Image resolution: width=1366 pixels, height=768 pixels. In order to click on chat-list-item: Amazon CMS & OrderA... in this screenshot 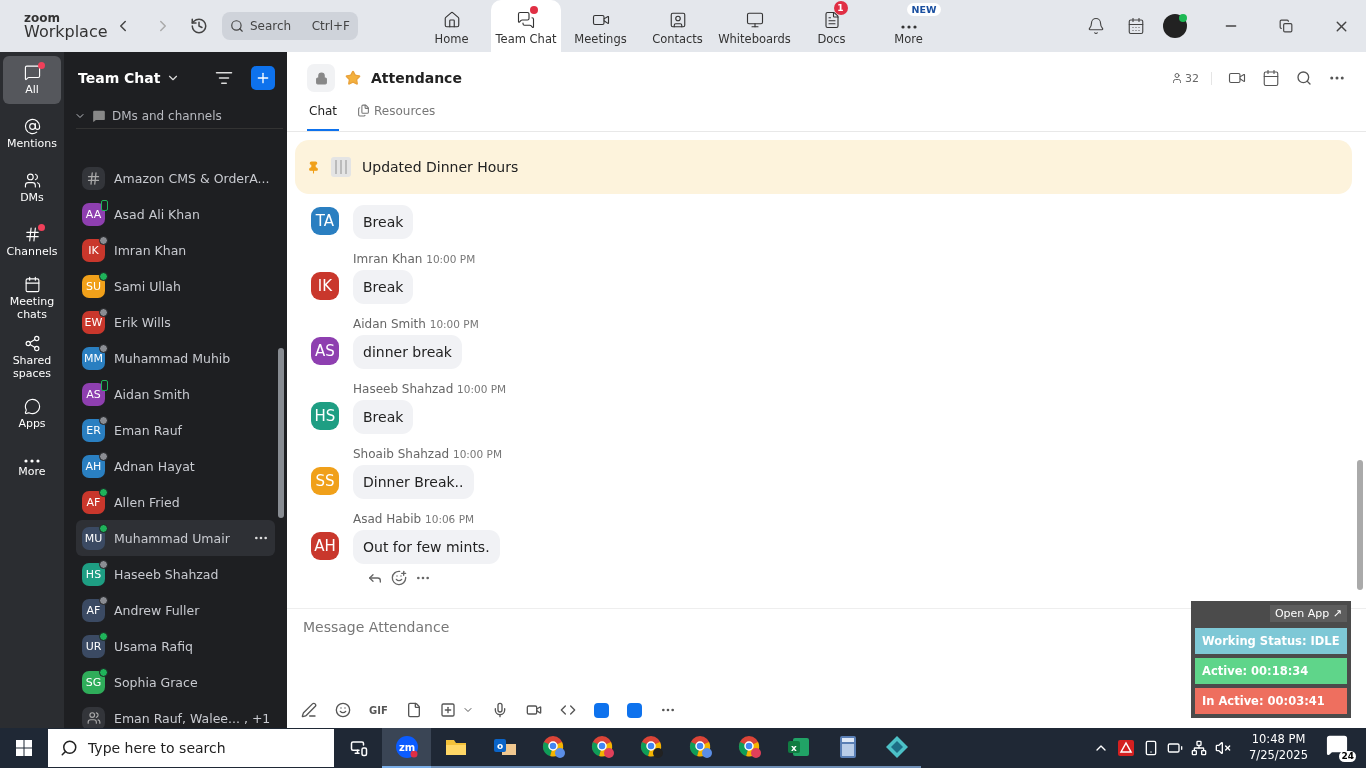, I will do `click(175, 178)`.